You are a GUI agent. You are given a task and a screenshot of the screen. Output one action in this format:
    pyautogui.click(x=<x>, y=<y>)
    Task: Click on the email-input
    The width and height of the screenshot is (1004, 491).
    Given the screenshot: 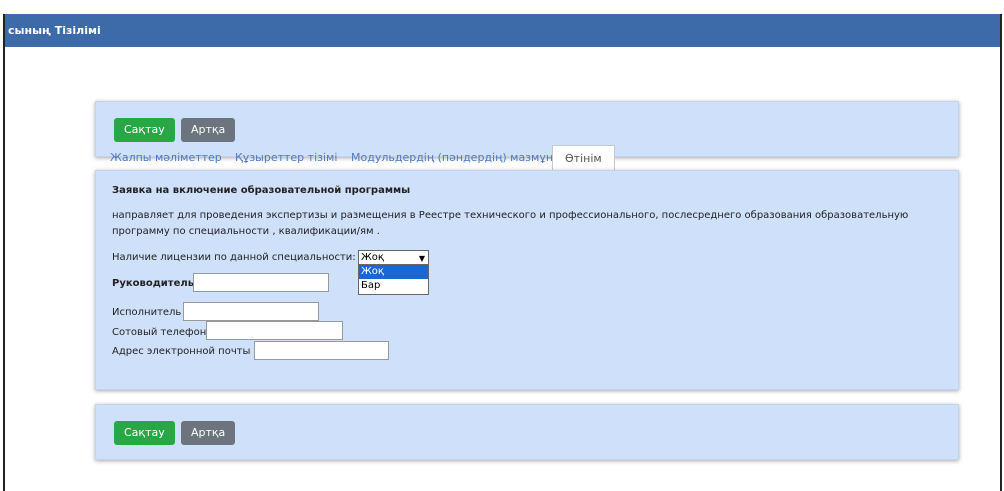 What is the action you would take?
    pyautogui.click(x=321, y=350)
    